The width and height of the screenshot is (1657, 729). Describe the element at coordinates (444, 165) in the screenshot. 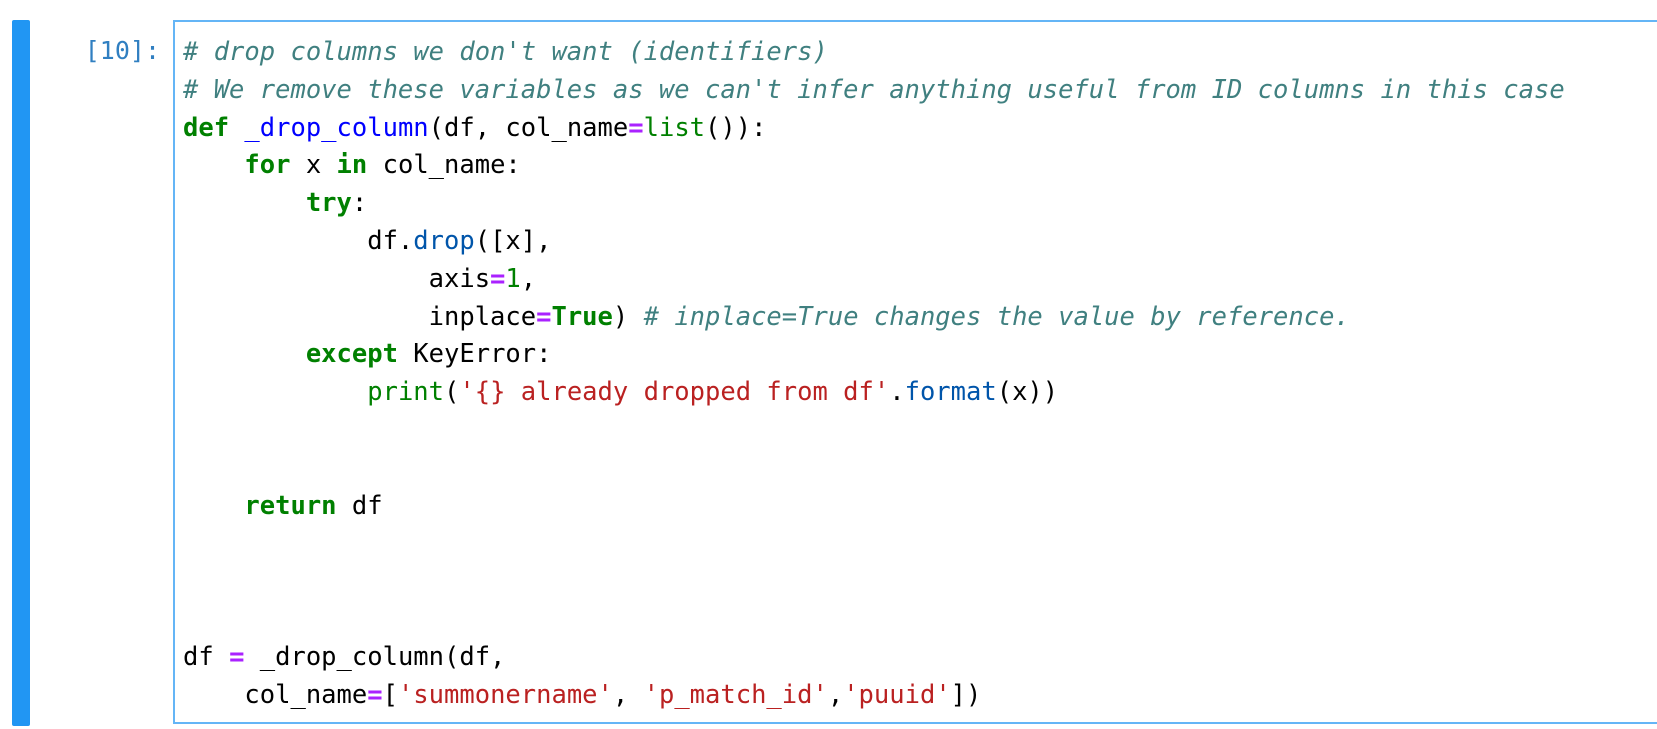

I see `code-token: col_name:` at that location.